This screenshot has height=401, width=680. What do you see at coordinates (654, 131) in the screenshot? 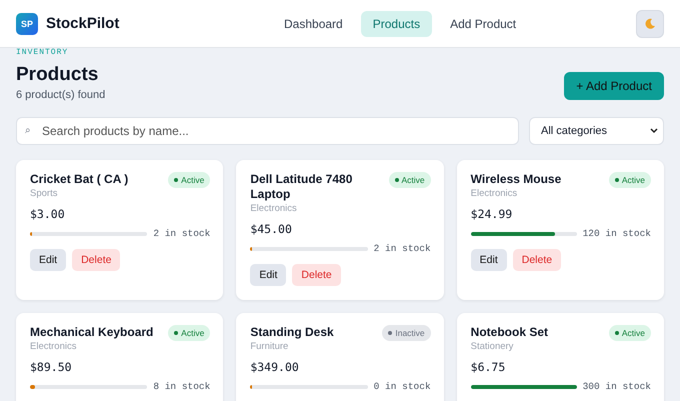
I see `chevron-icon` at bounding box center [654, 131].